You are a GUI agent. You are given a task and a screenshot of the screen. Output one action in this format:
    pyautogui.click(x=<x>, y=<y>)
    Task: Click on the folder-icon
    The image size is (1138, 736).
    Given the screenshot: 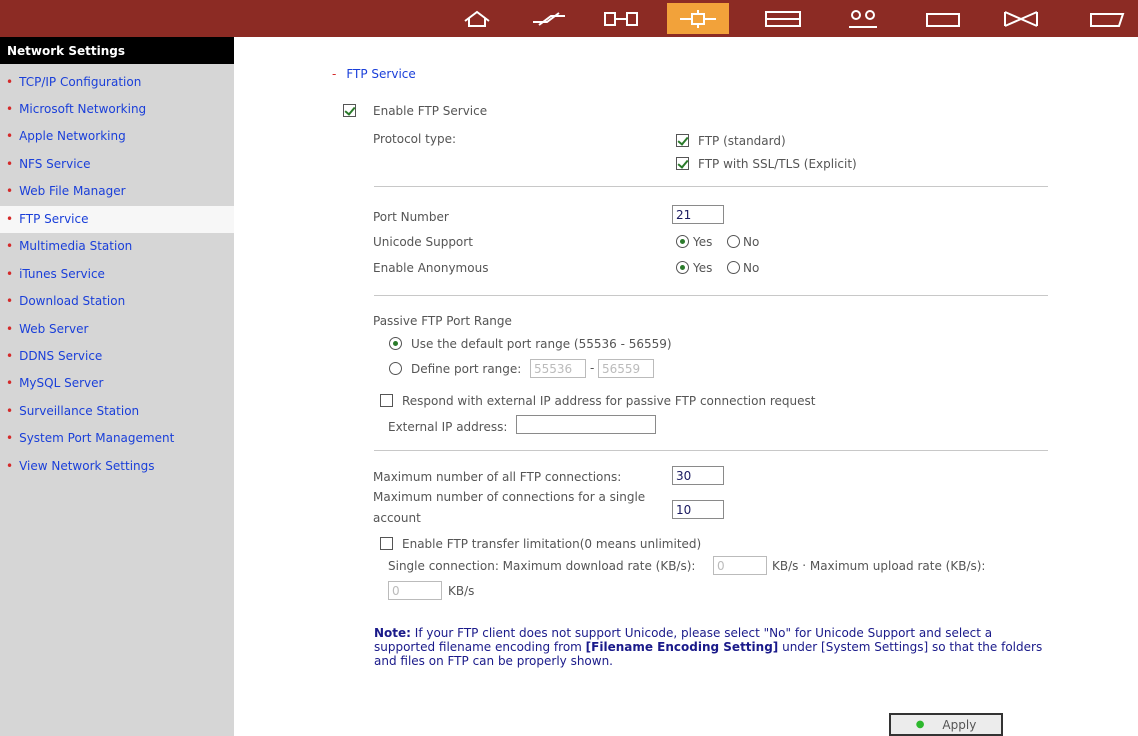 What is the action you would take?
    pyautogui.click(x=943, y=18)
    